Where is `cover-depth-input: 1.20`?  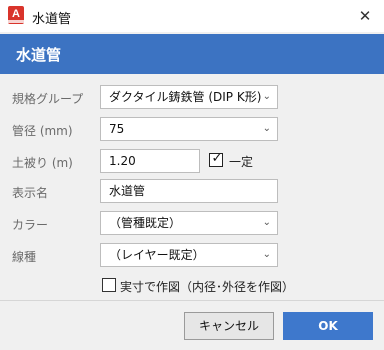
cover-depth-input: 1.20 is located at coordinates (150, 161).